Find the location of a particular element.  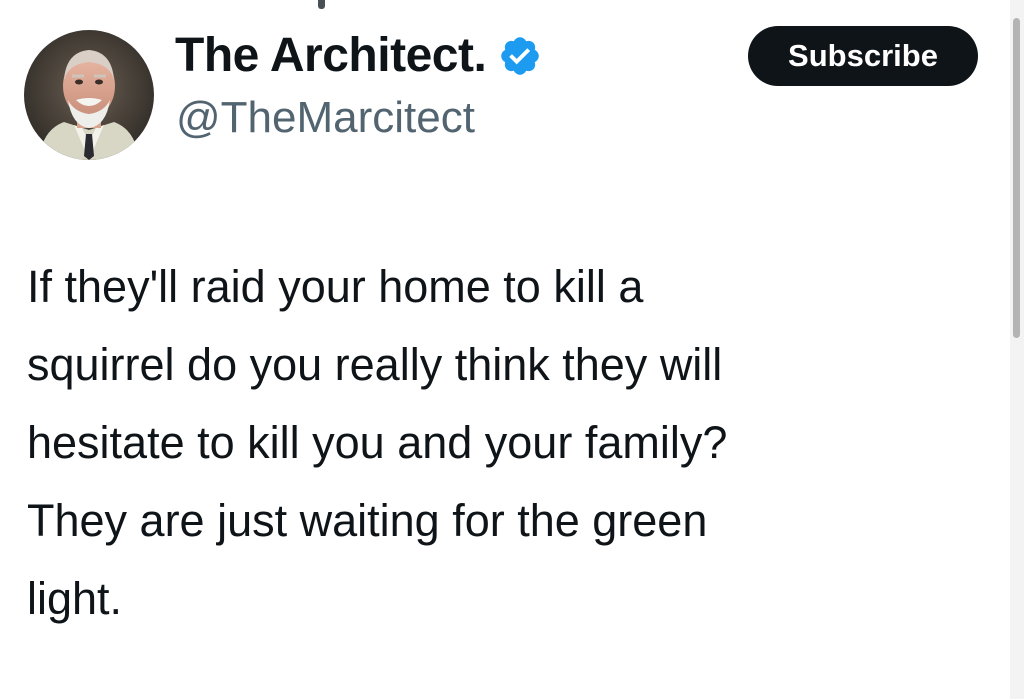

tweet-text-line: If they'll raid your home to kill a is located at coordinates (335, 286).